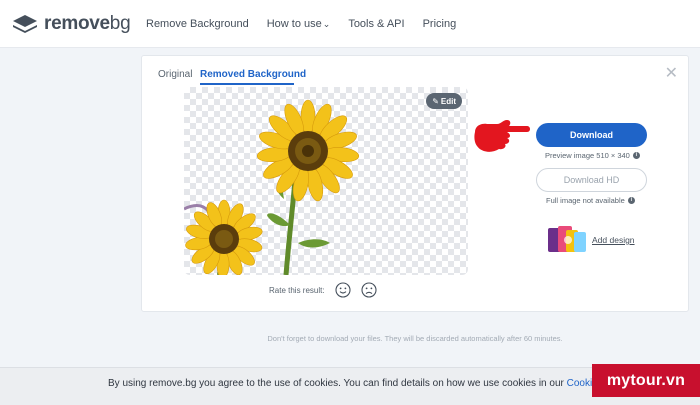 This screenshot has width=700, height=405. I want to click on nav-link-pricing: Pricing, so click(440, 24).